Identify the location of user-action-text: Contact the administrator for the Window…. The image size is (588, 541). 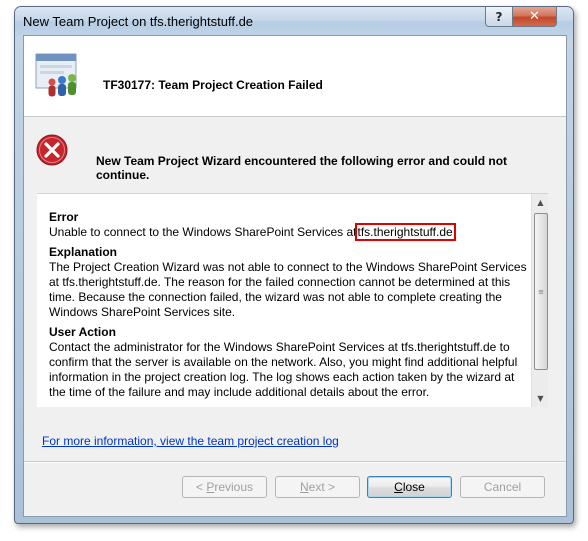
(283, 369).